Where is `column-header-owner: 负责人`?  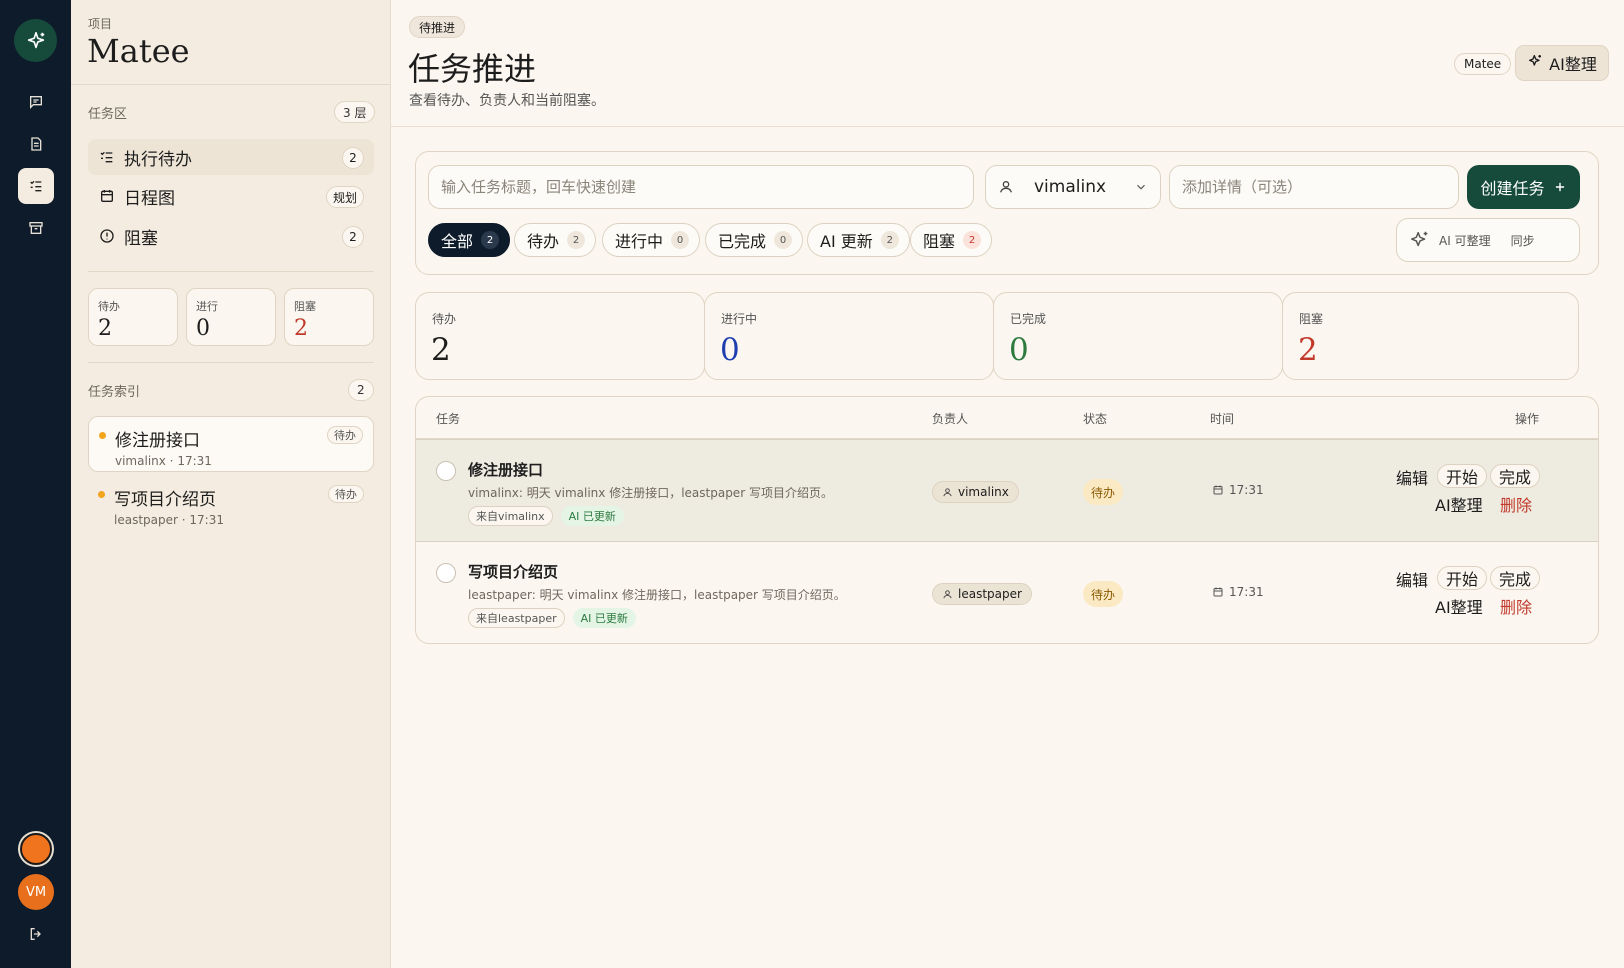 column-header-owner: 负责人 is located at coordinates (950, 419).